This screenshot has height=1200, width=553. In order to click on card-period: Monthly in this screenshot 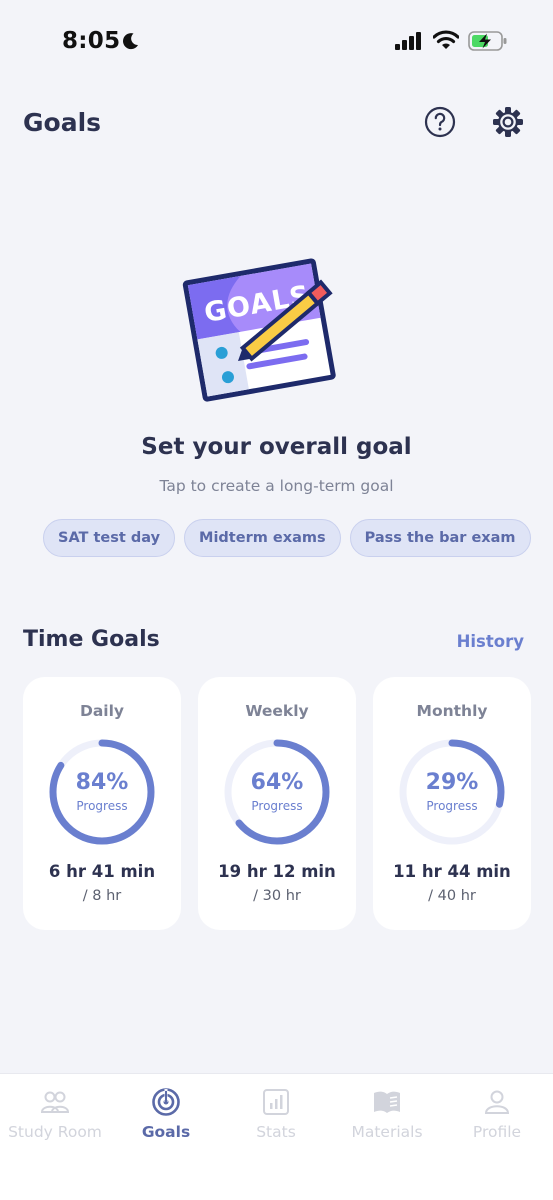, I will do `click(452, 711)`.